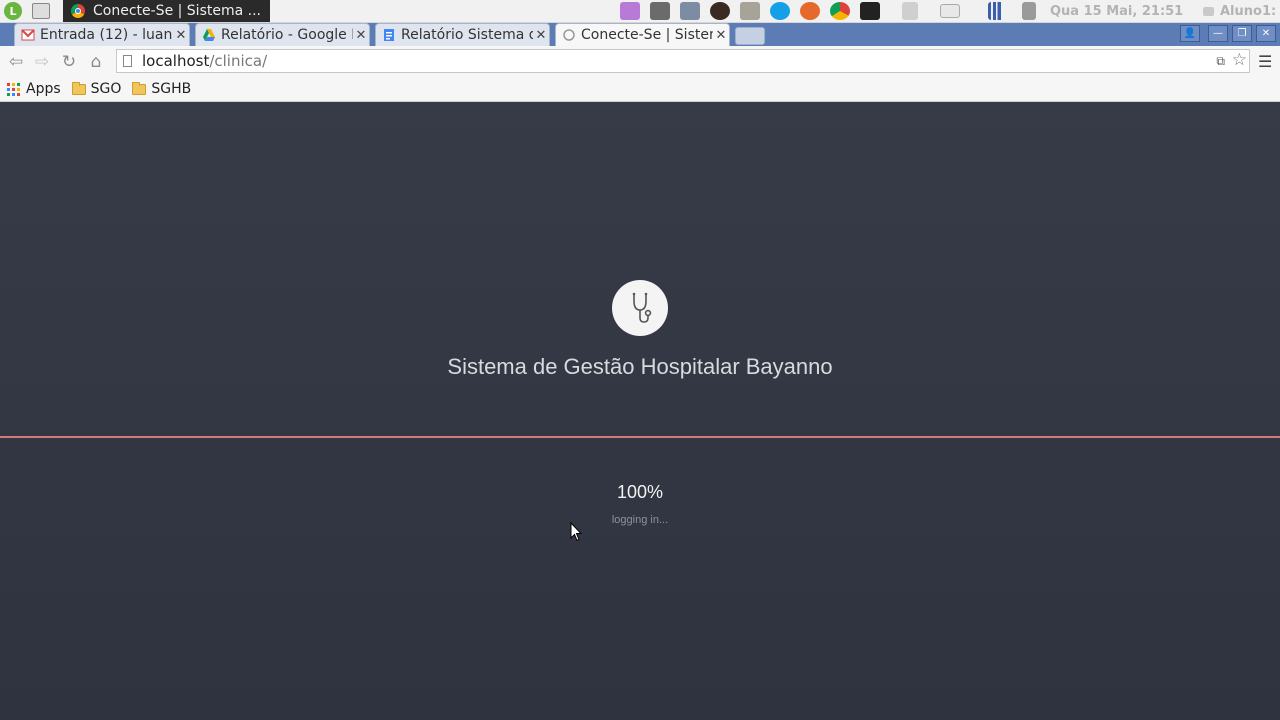 This screenshot has width=1280, height=720. What do you see at coordinates (106, 89) in the screenshot?
I see `bookmark-label: SGO` at bounding box center [106, 89].